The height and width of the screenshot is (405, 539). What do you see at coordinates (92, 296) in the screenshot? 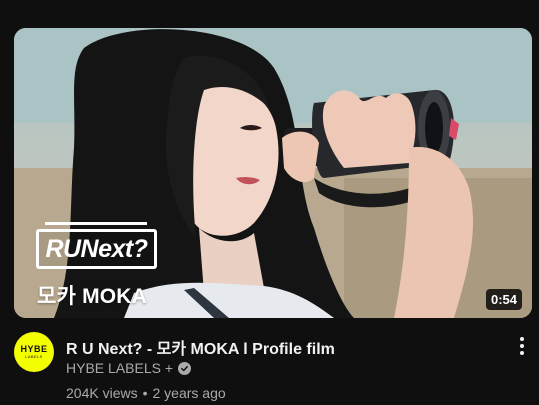
I see `thumbnail-caption: 모카 MOKA` at bounding box center [92, 296].